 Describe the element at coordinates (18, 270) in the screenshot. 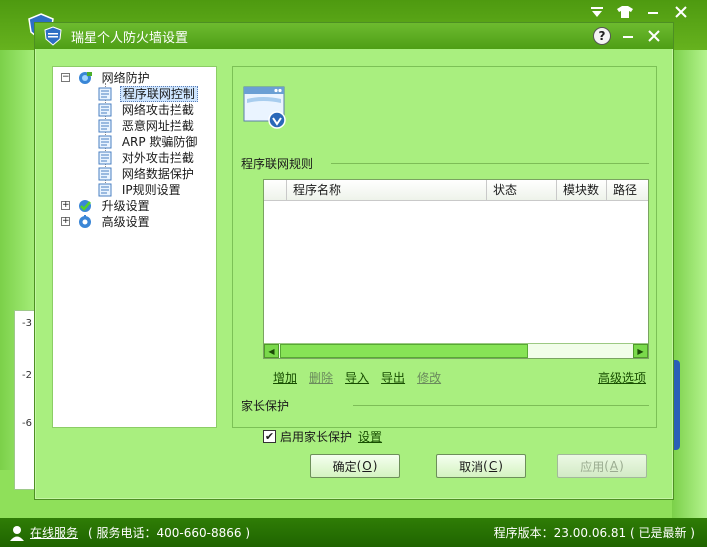

I see `main-window-left-area: -3 -2 -6` at that location.